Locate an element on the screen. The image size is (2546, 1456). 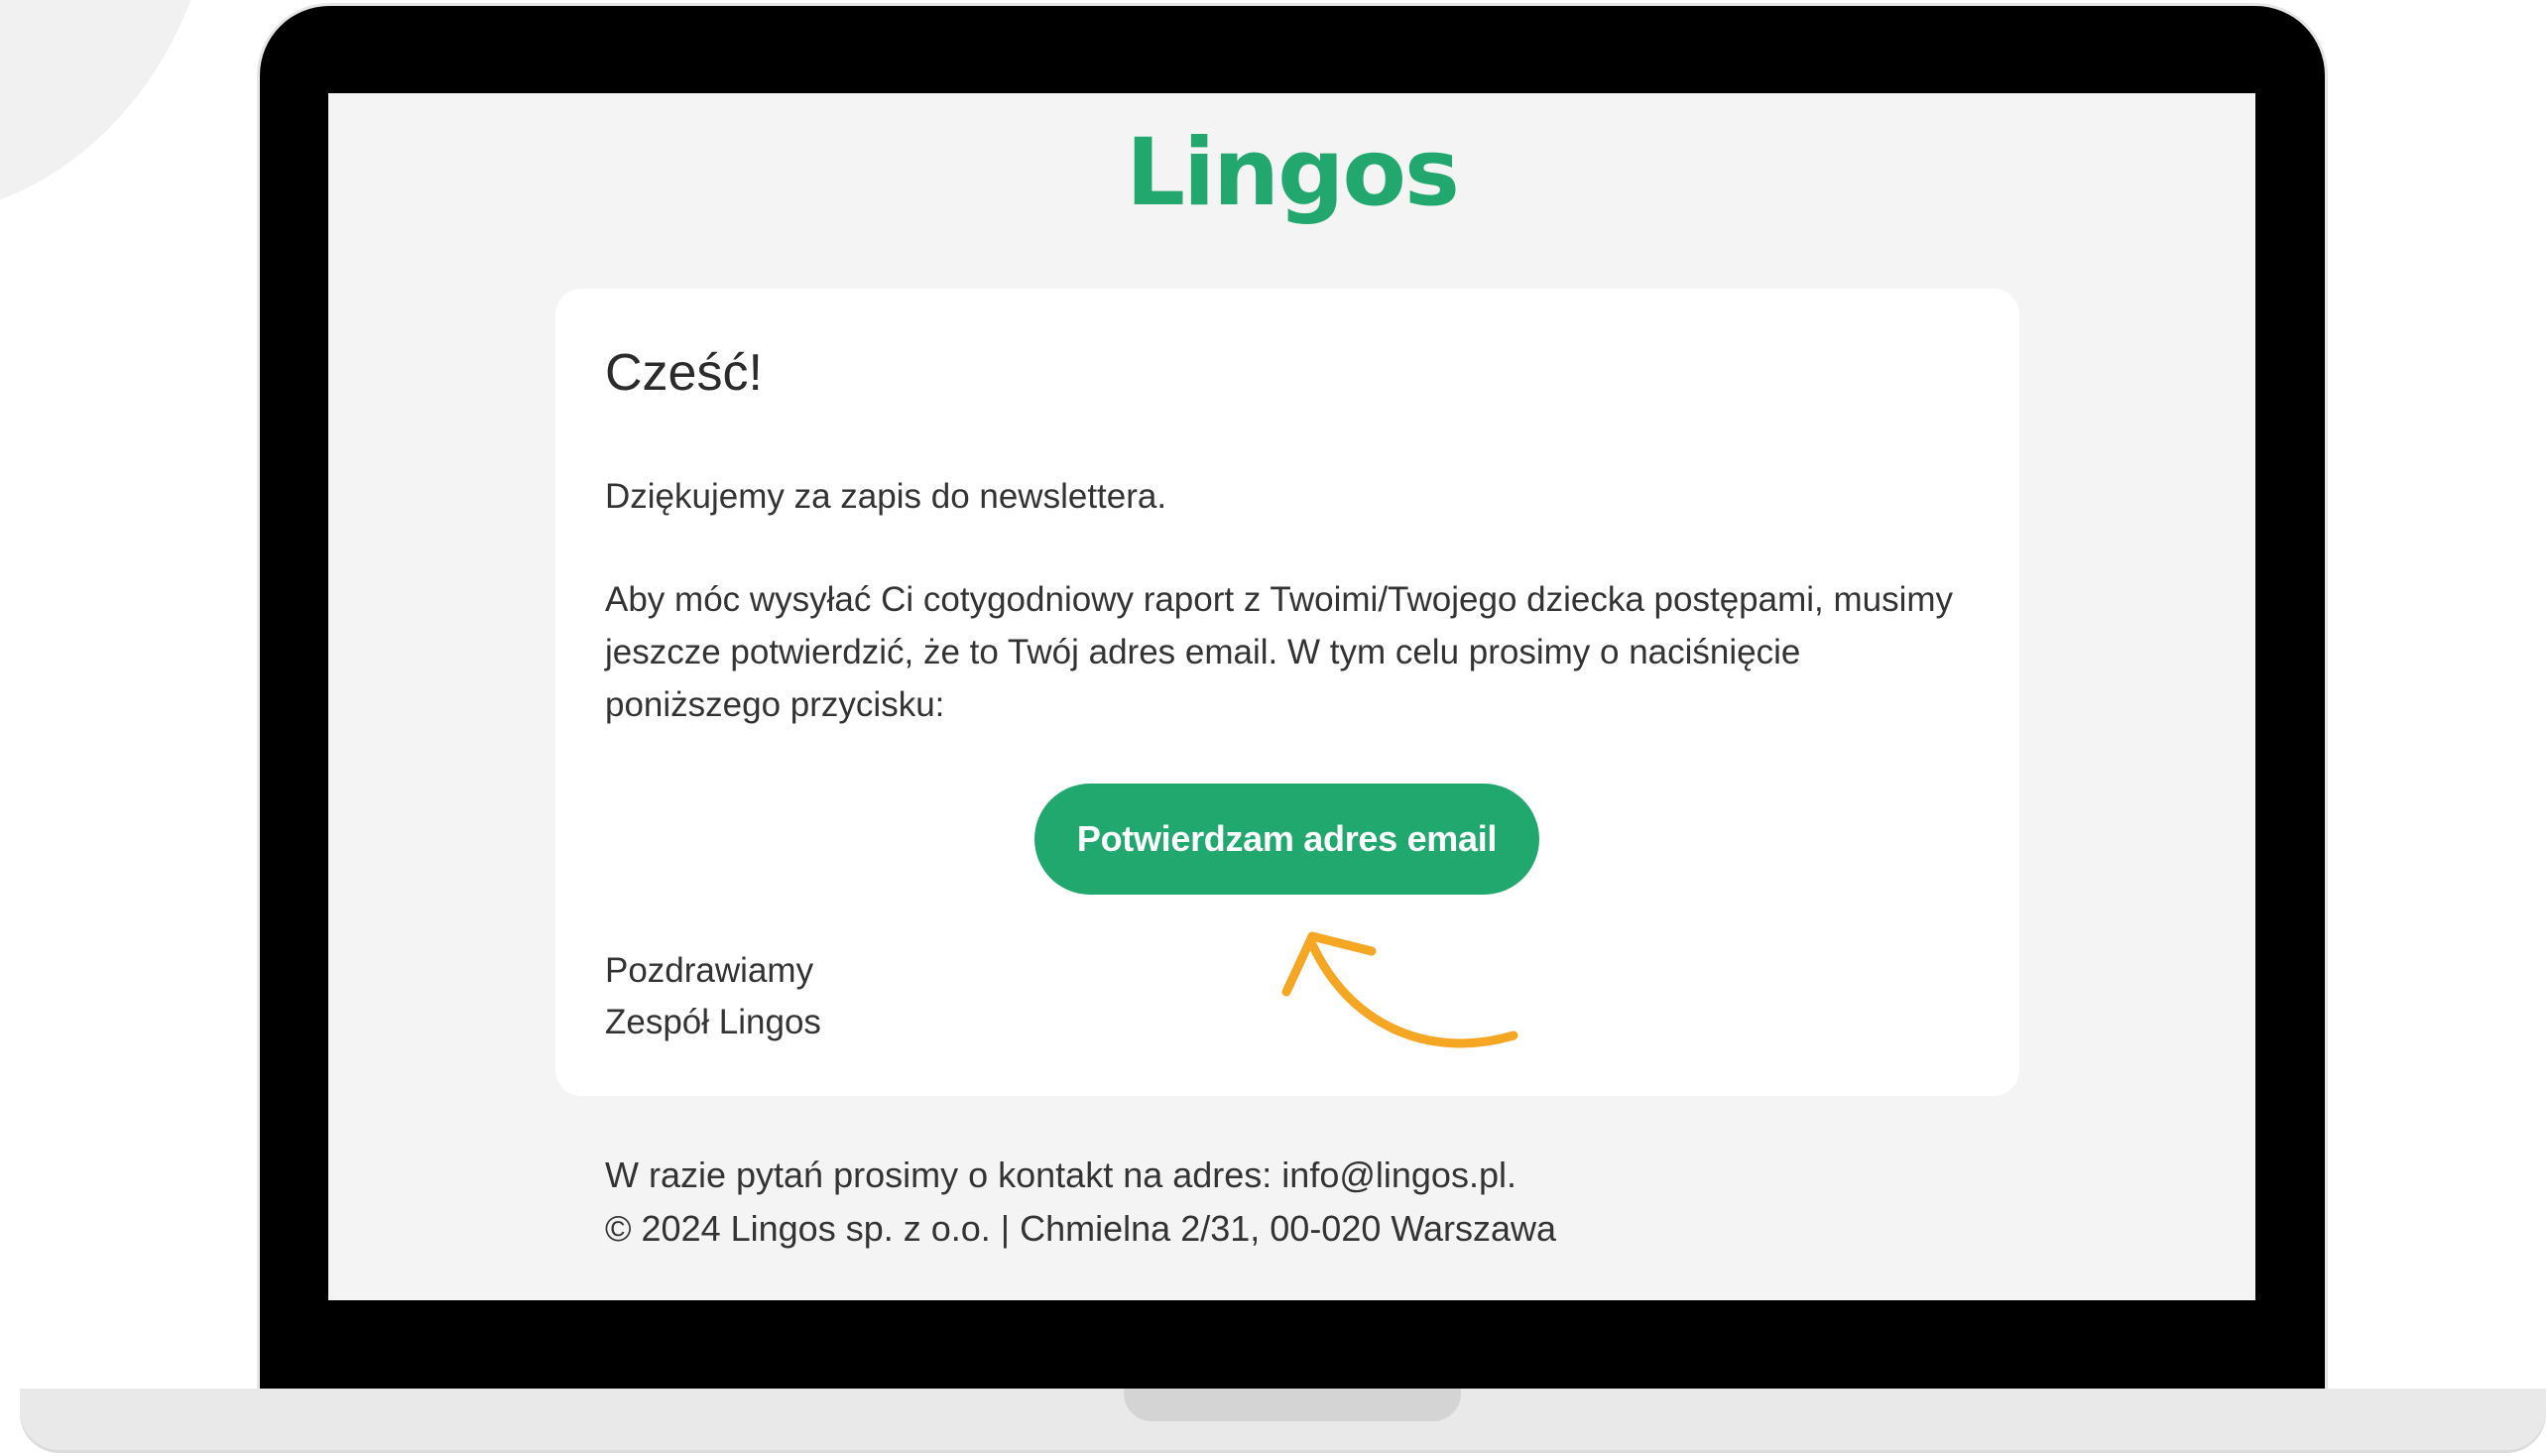
signoff-line: Pozdrawiamy is located at coordinates (709, 970).